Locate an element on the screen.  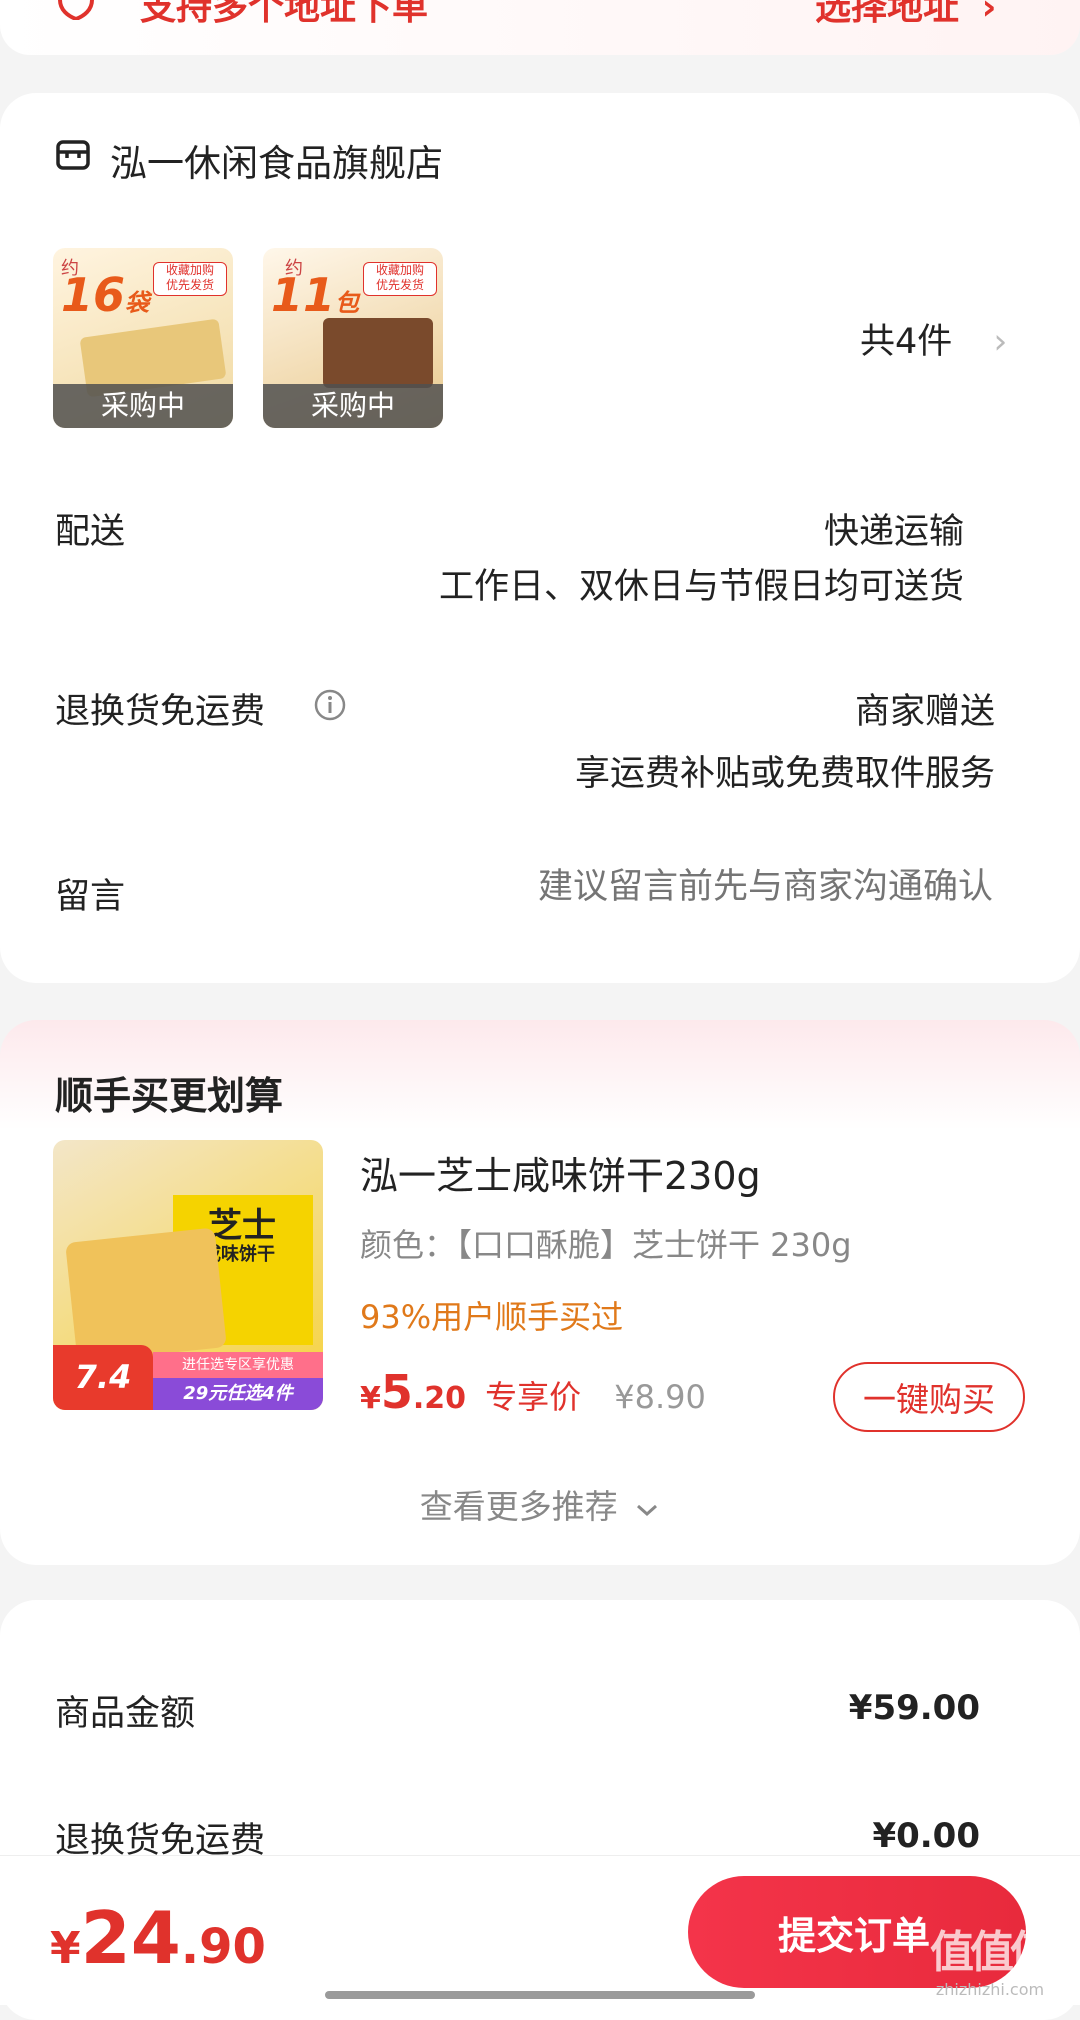
info-icon is located at coordinates (330, 707).